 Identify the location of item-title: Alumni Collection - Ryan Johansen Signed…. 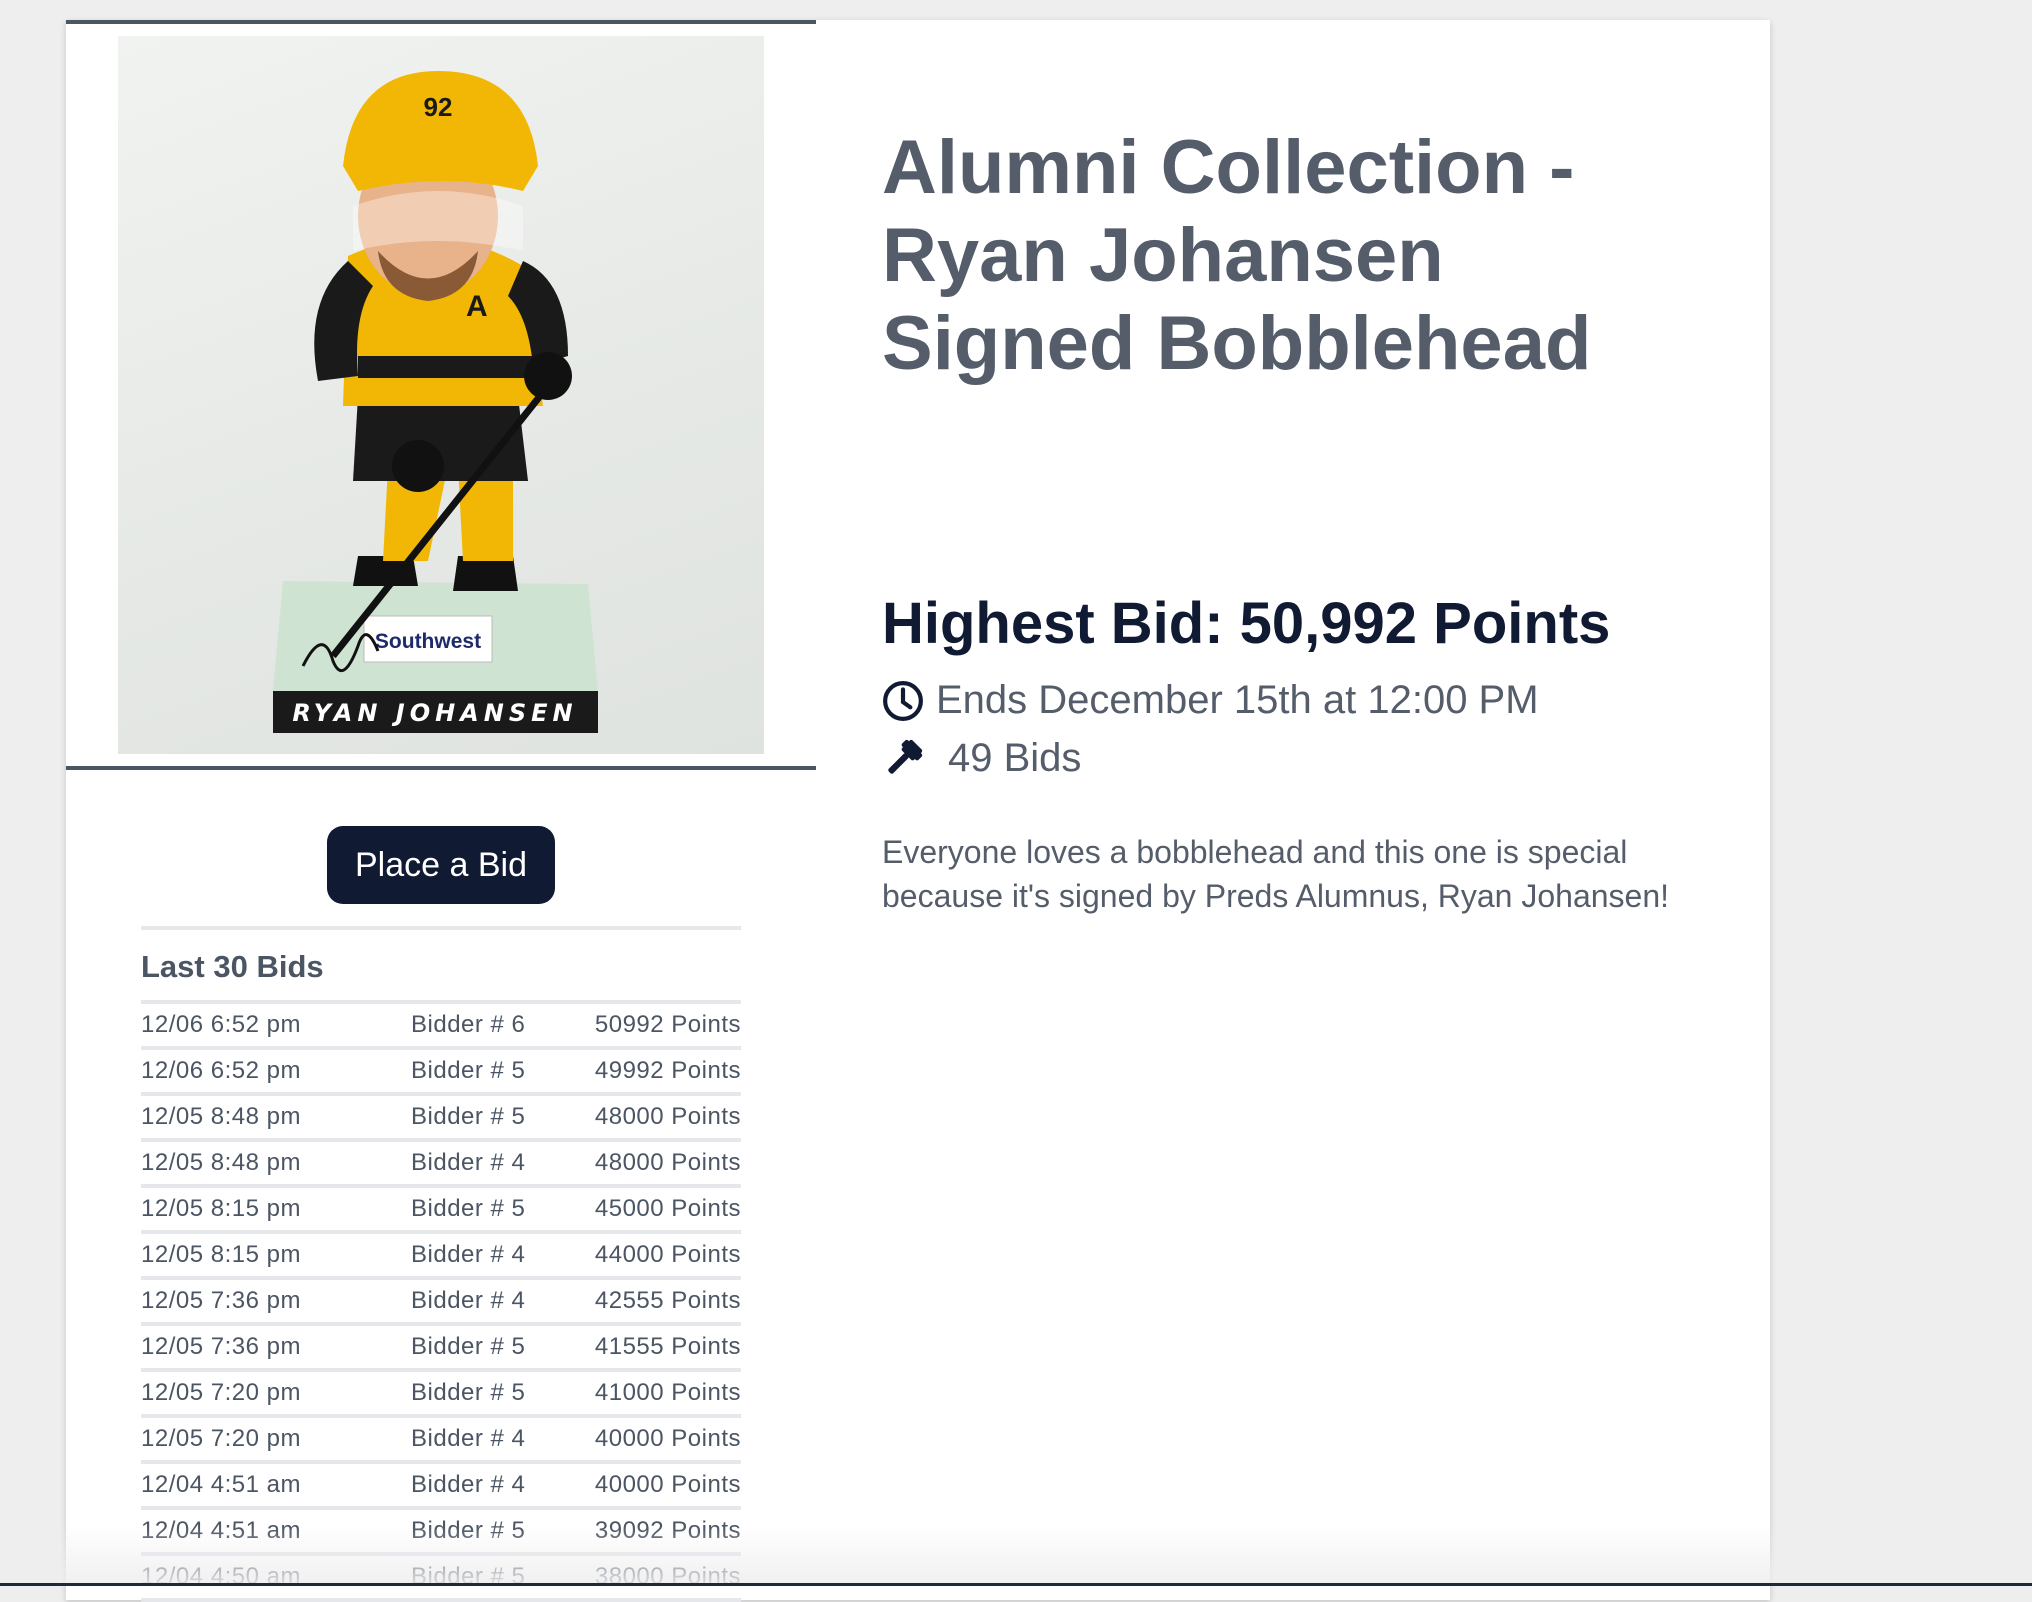
(1237, 255).